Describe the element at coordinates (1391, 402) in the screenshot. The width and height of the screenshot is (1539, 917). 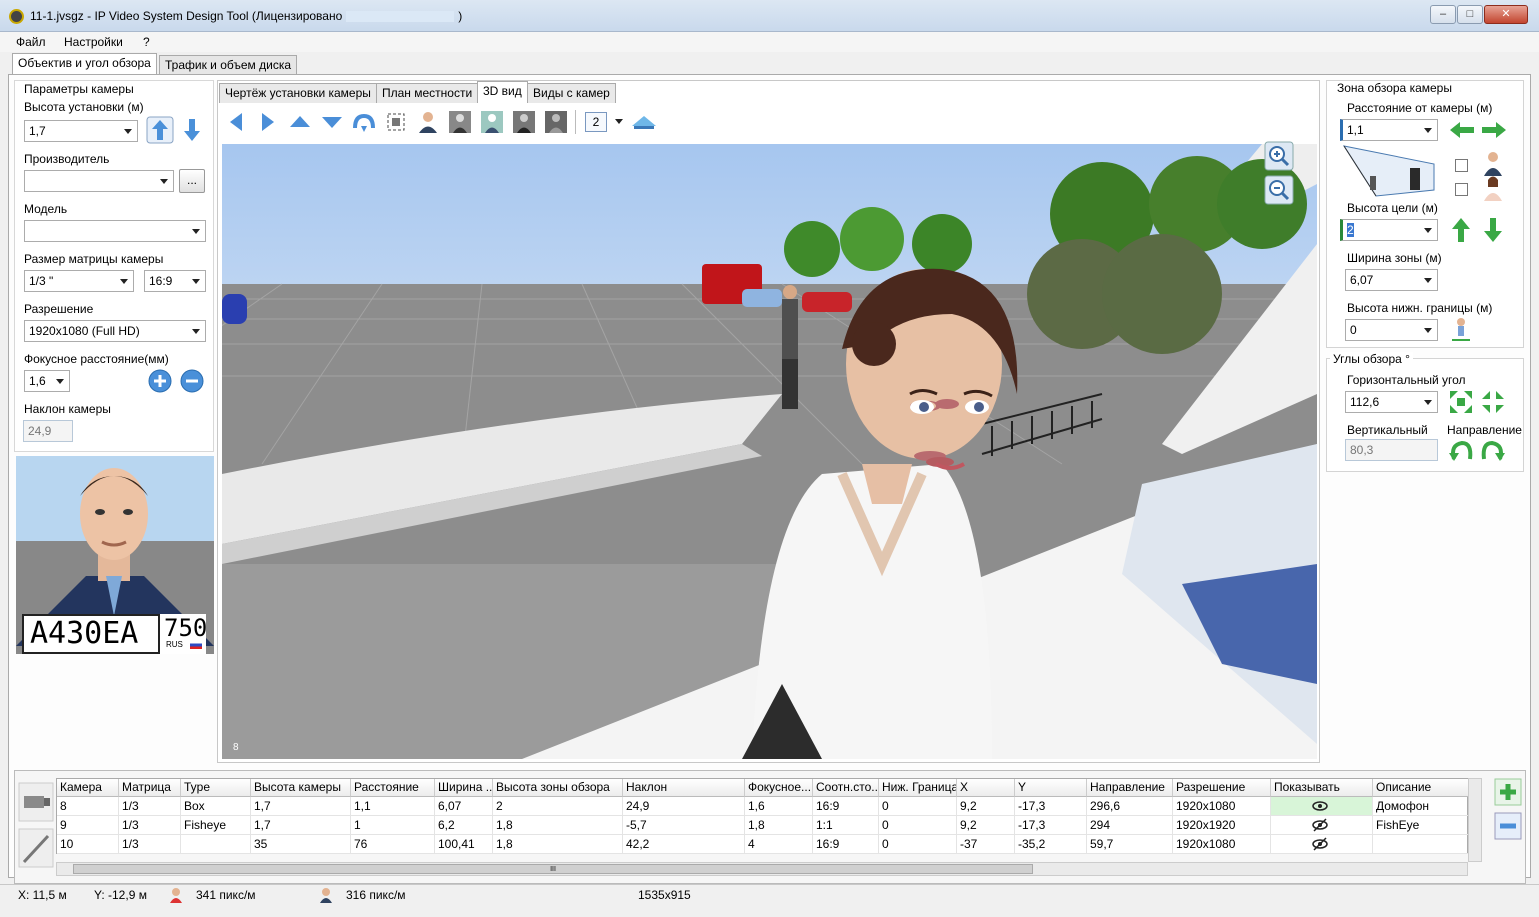
I see `hangle-combo: 112,6` at that location.